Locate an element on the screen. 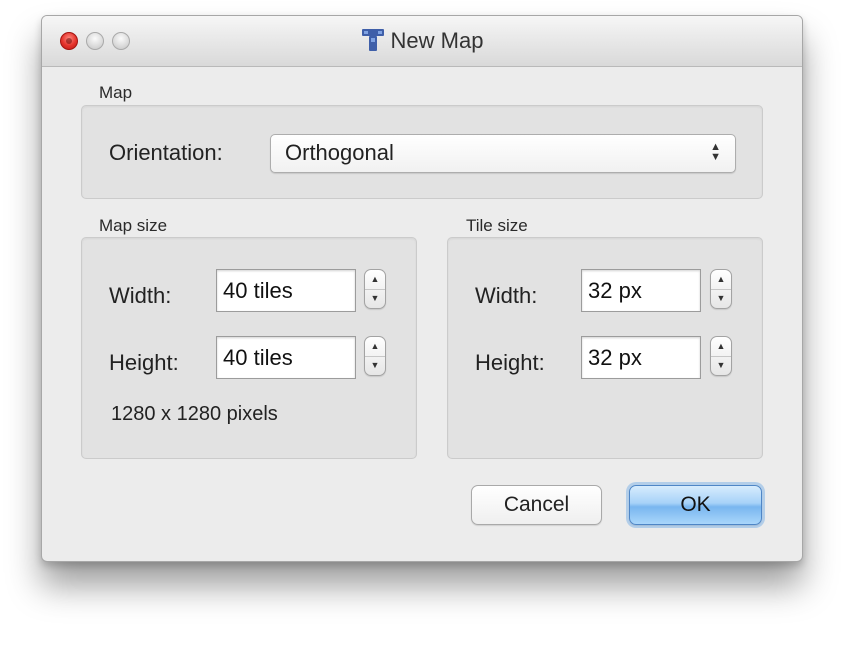 This screenshot has height=645, width=849. map-size-section-label: Map size is located at coordinates (133, 225).